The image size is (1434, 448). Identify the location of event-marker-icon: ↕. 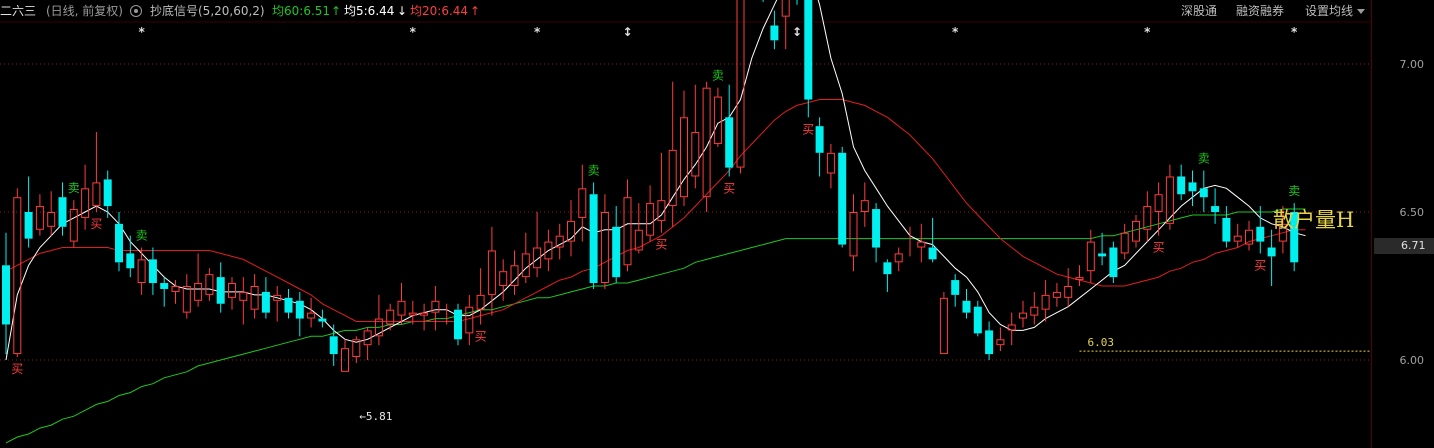
(627, 32).